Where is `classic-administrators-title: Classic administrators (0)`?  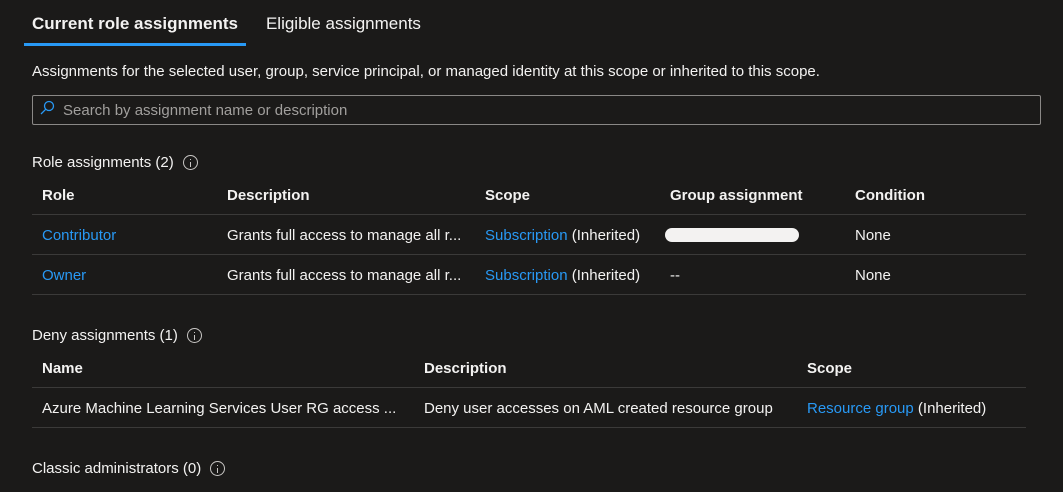
classic-administrators-title: Classic administrators (0) is located at coordinates (117, 468).